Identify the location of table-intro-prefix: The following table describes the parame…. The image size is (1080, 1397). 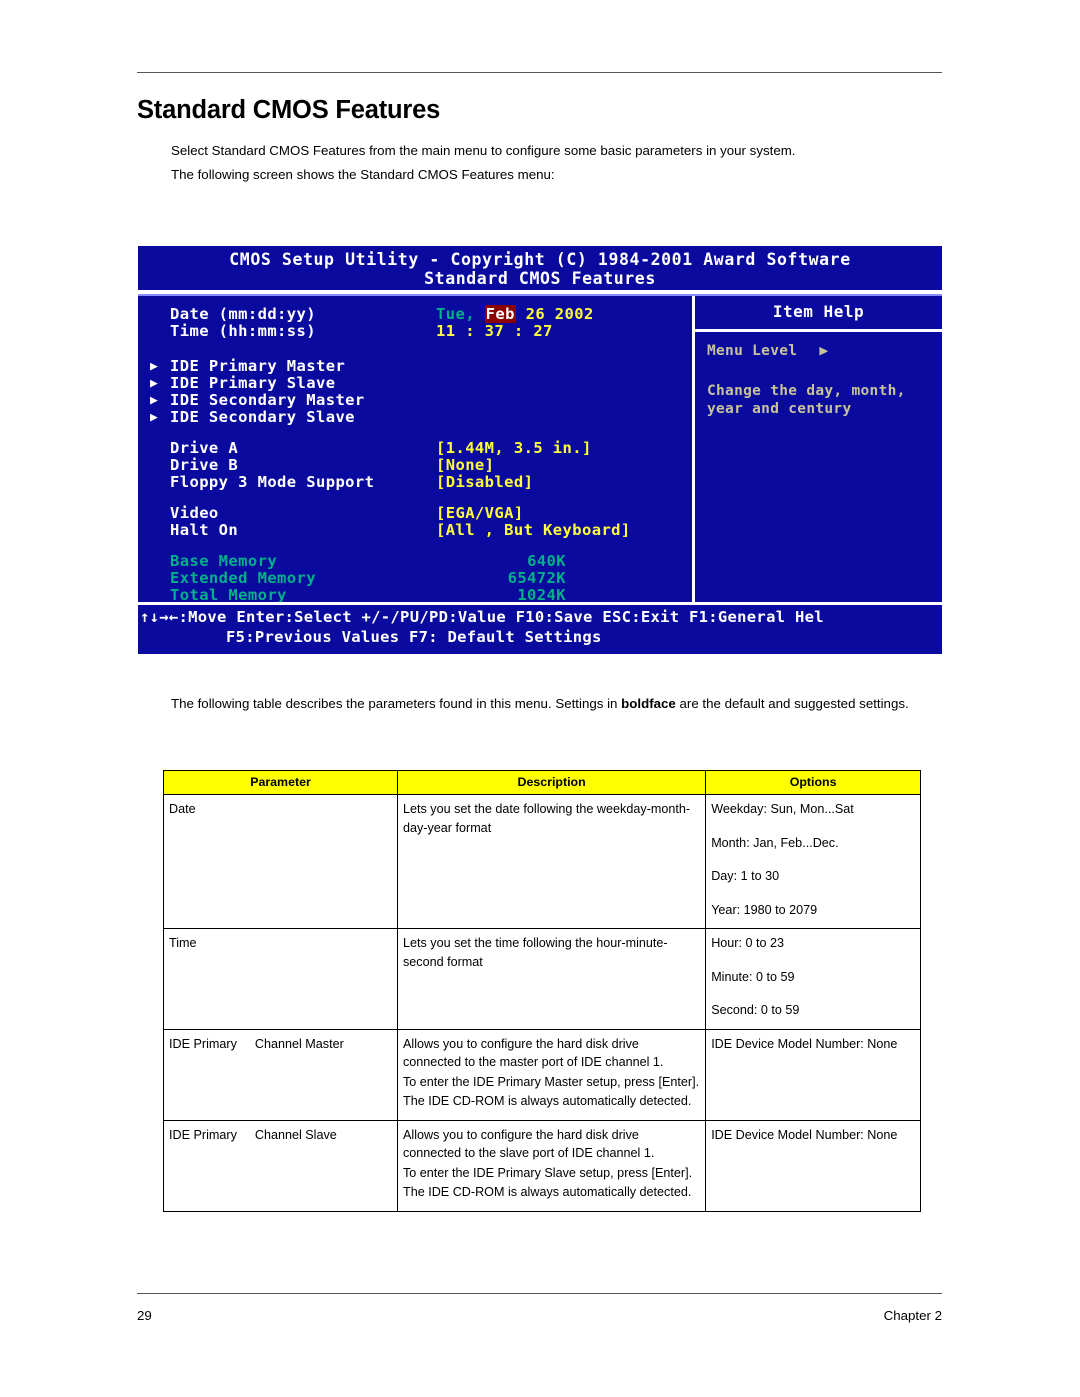
(396, 703).